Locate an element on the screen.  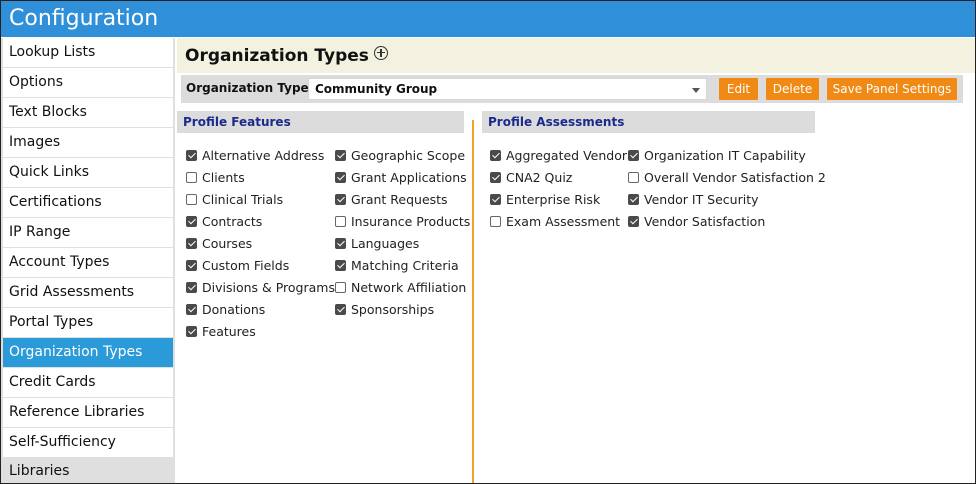
checkbox-item: Contracts is located at coordinates (260, 221).